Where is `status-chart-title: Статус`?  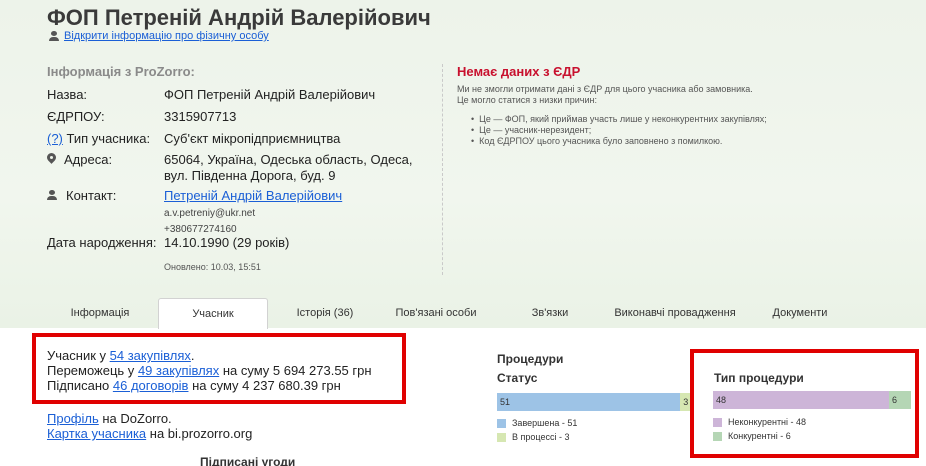
status-chart-title: Статус is located at coordinates (517, 378).